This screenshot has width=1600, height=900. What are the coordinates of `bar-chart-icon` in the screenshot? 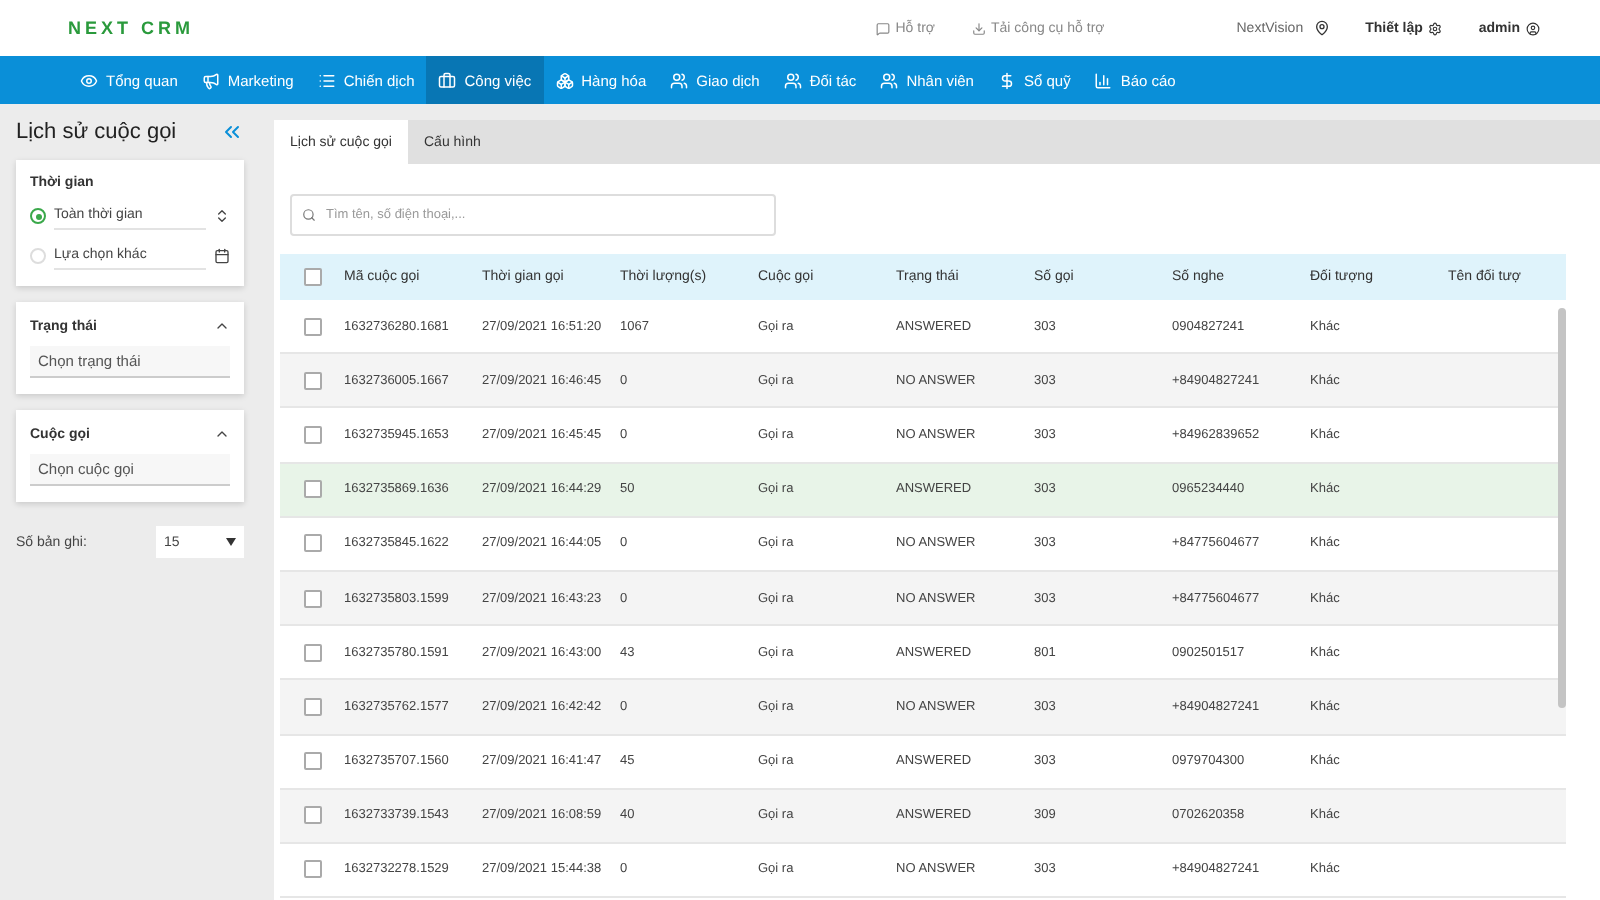 It's located at (1103, 80).